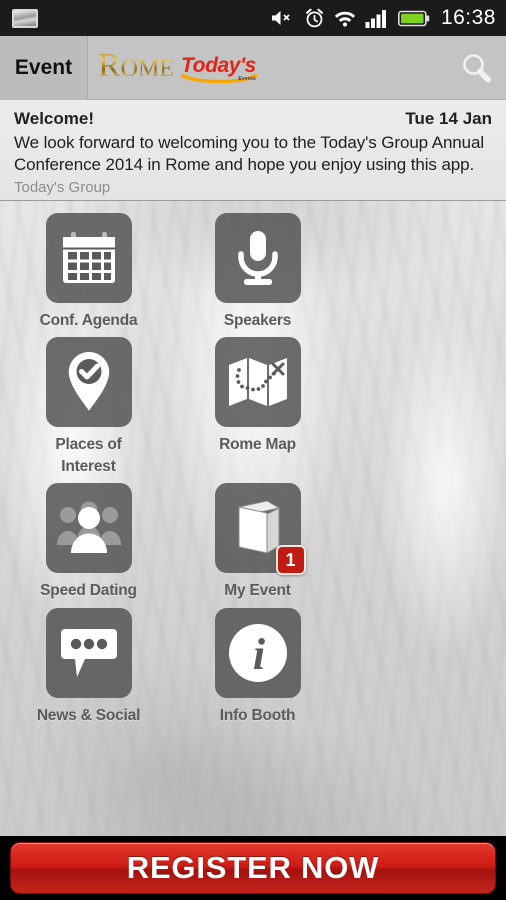  What do you see at coordinates (448, 118) in the screenshot?
I see `welcome-date: Tue 14 Jan` at bounding box center [448, 118].